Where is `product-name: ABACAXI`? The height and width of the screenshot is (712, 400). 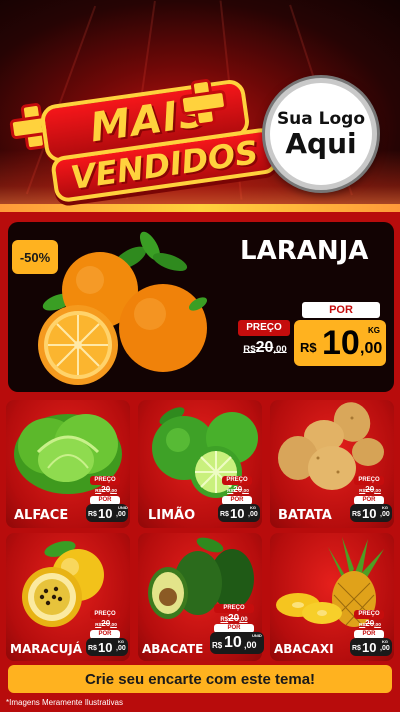 product-name: ABACAXI is located at coordinates (304, 649).